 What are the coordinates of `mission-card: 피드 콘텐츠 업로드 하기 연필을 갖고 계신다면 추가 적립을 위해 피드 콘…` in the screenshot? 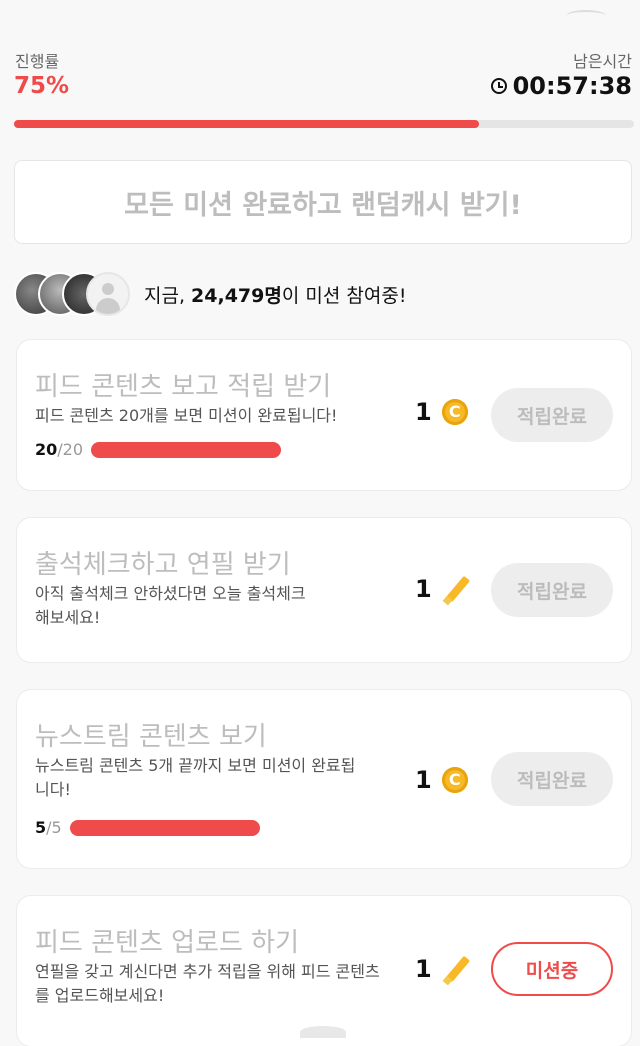 It's located at (324, 971).